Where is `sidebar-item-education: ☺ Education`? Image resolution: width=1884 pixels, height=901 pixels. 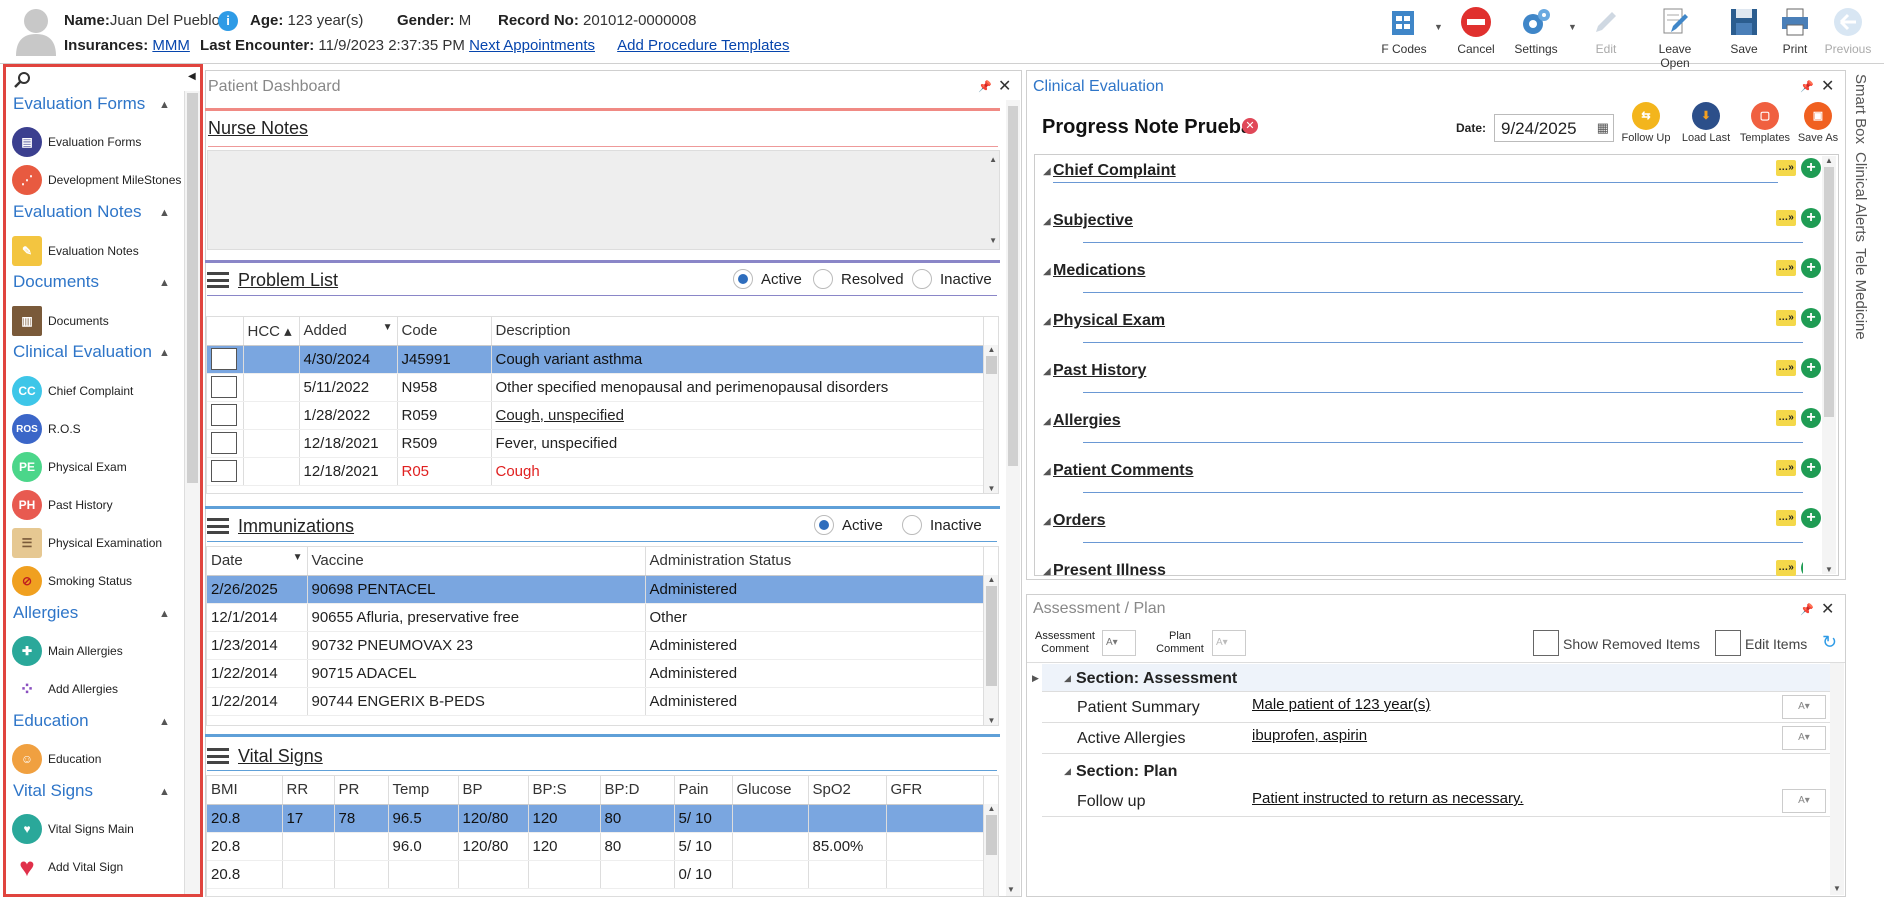 sidebar-item-education: ☺ Education is located at coordinates (56, 759).